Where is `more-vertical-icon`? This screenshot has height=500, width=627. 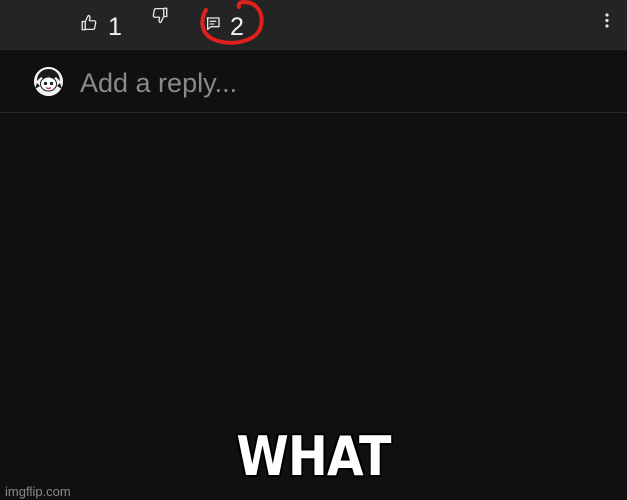 more-vertical-icon is located at coordinates (607, 24).